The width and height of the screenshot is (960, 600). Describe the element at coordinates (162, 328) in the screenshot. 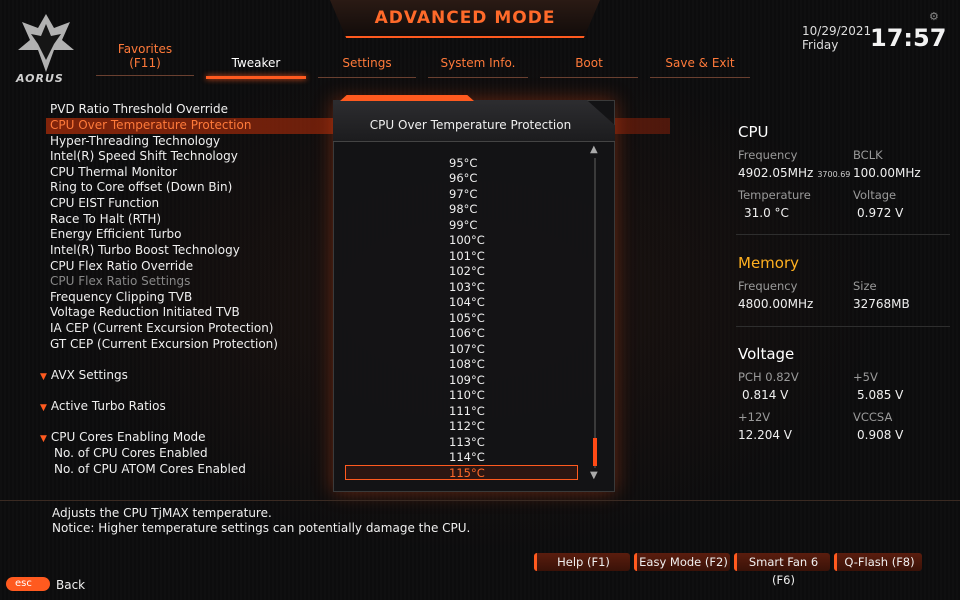

I see `setting-ia-cep: IA CEP (Current Excursion Protection)` at that location.